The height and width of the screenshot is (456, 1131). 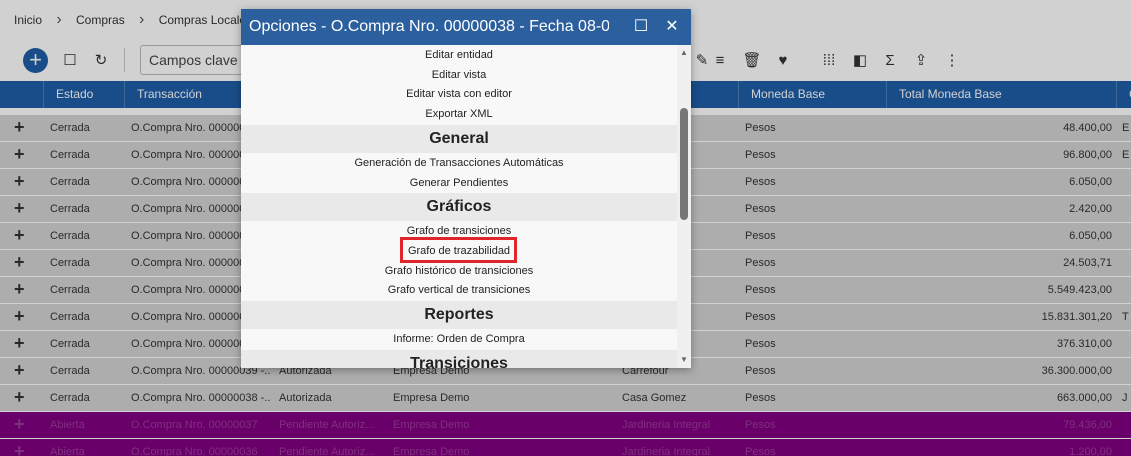 What do you see at coordinates (1084, 398) in the screenshot?
I see `cell-total-moneda-base: 663.000,00` at bounding box center [1084, 398].